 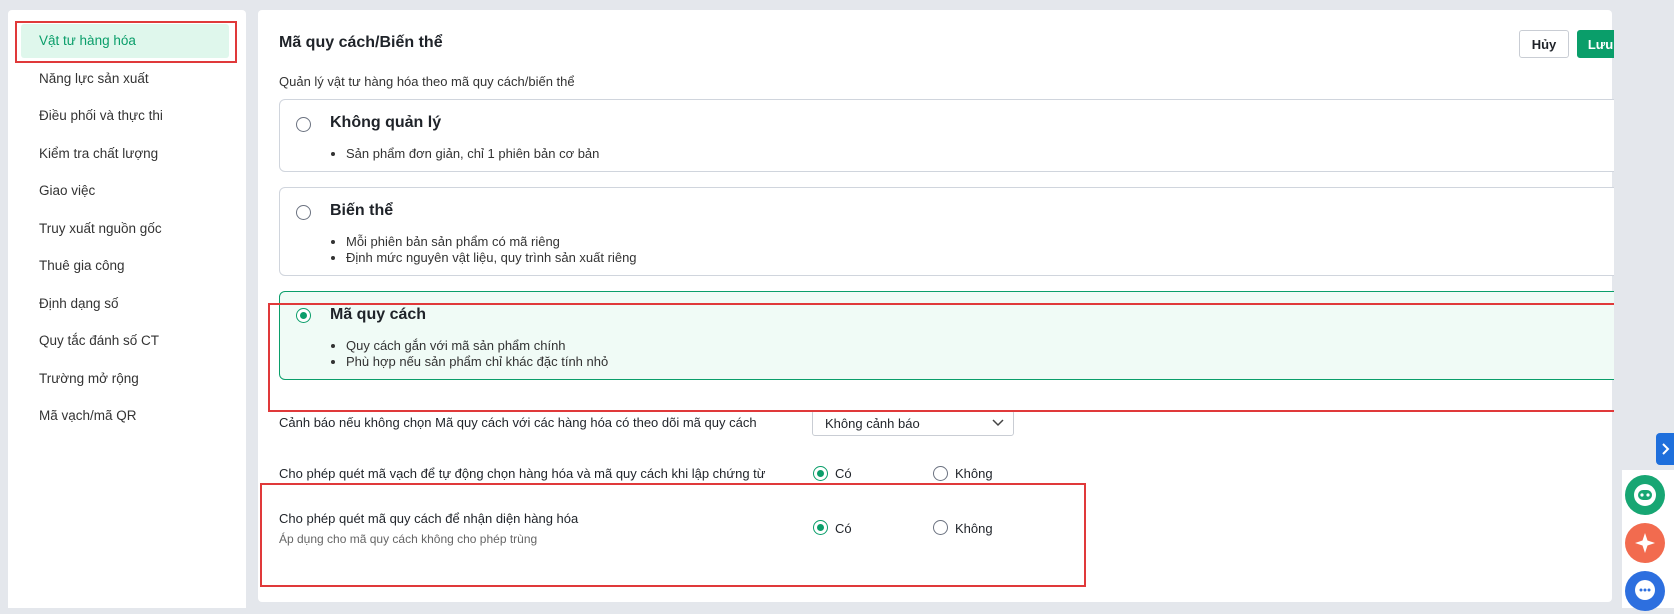 I want to click on option-title: Biến thể, so click(x=362, y=210).